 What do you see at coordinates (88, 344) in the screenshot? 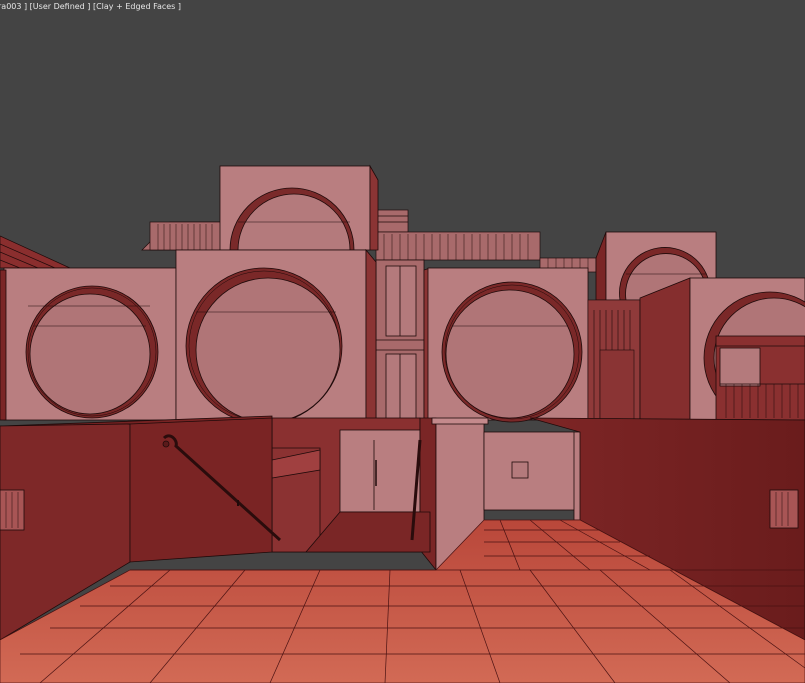
I see `left-cube` at bounding box center [88, 344].